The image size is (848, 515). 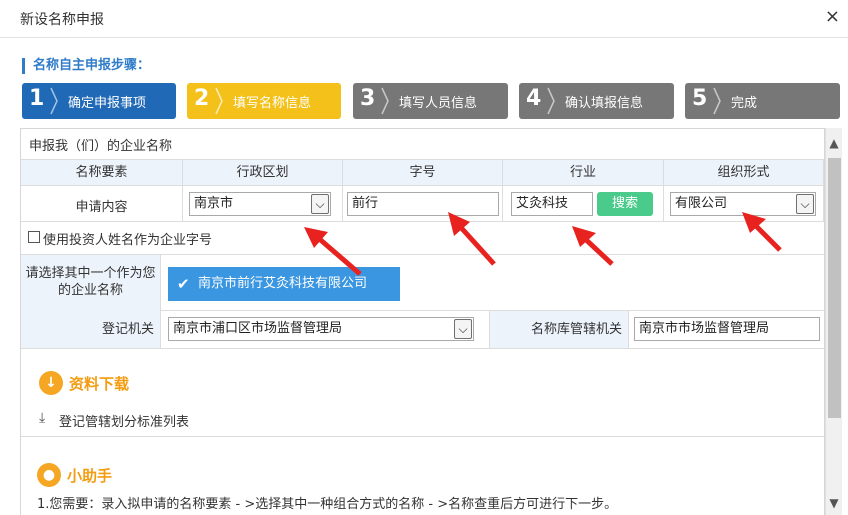 I want to click on row-label: 申请内容, so click(x=101, y=207).